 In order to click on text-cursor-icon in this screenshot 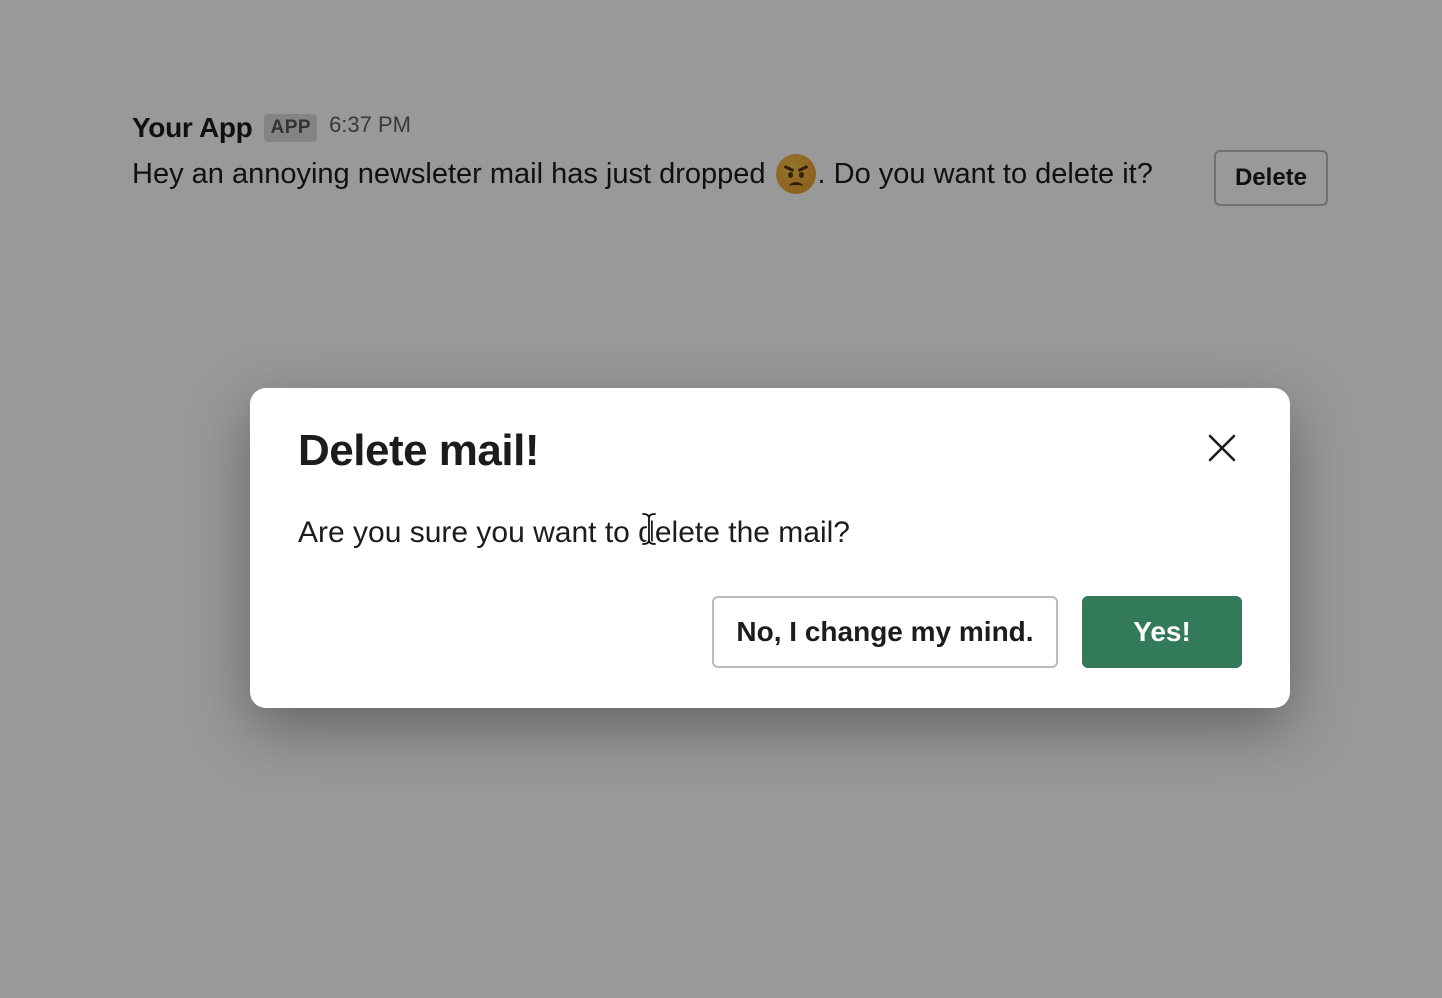, I will do `click(649, 529)`.